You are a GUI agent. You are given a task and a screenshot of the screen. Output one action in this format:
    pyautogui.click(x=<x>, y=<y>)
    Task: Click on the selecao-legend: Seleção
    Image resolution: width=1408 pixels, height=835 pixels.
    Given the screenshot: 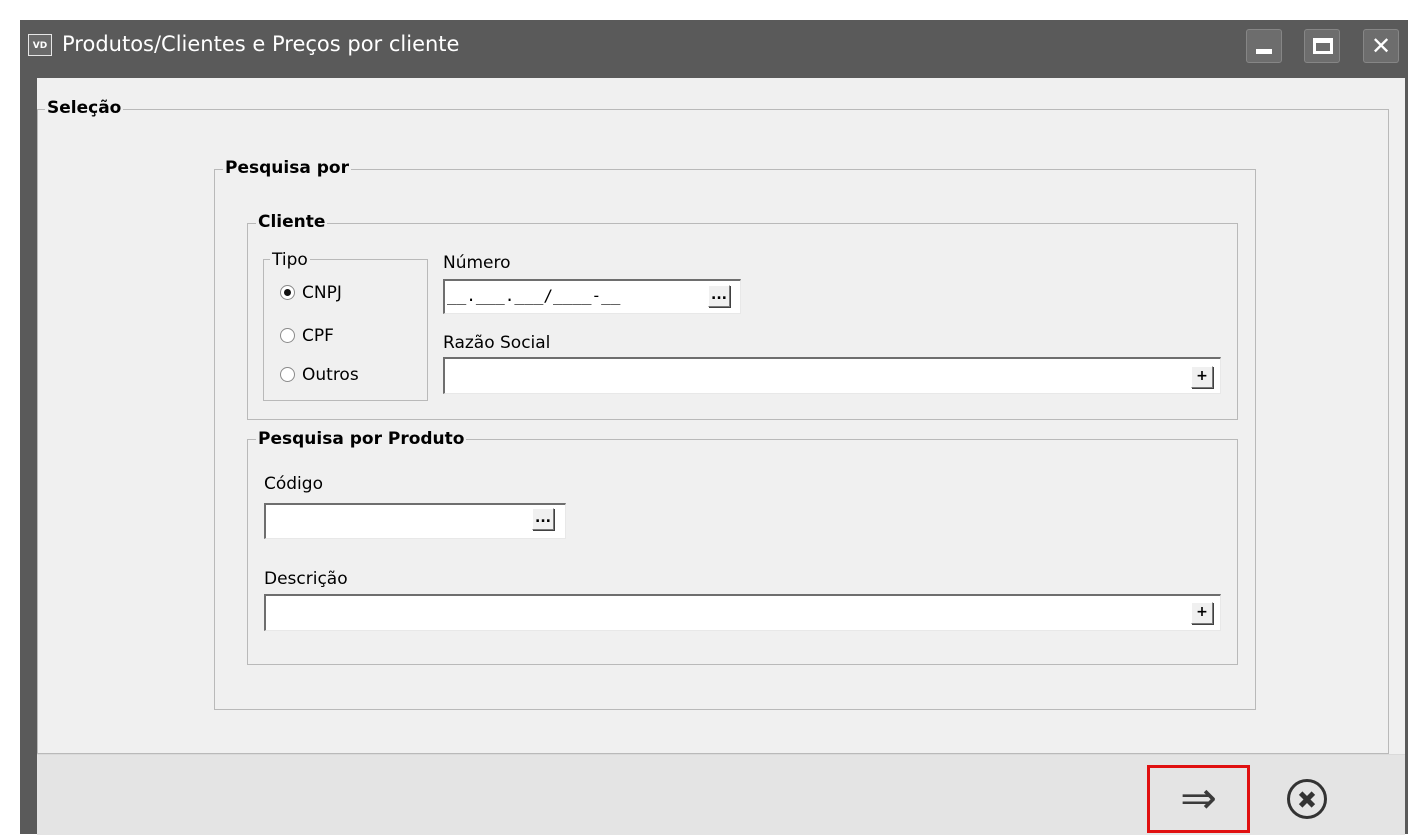 What is the action you would take?
    pyautogui.click(x=84, y=108)
    